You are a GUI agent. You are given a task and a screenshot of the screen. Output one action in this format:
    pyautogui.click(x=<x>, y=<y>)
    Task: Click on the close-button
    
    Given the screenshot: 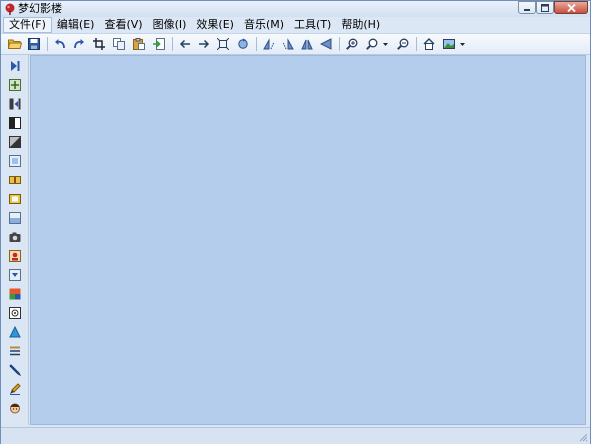 What is the action you would take?
    pyautogui.click(x=571, y=7)
    